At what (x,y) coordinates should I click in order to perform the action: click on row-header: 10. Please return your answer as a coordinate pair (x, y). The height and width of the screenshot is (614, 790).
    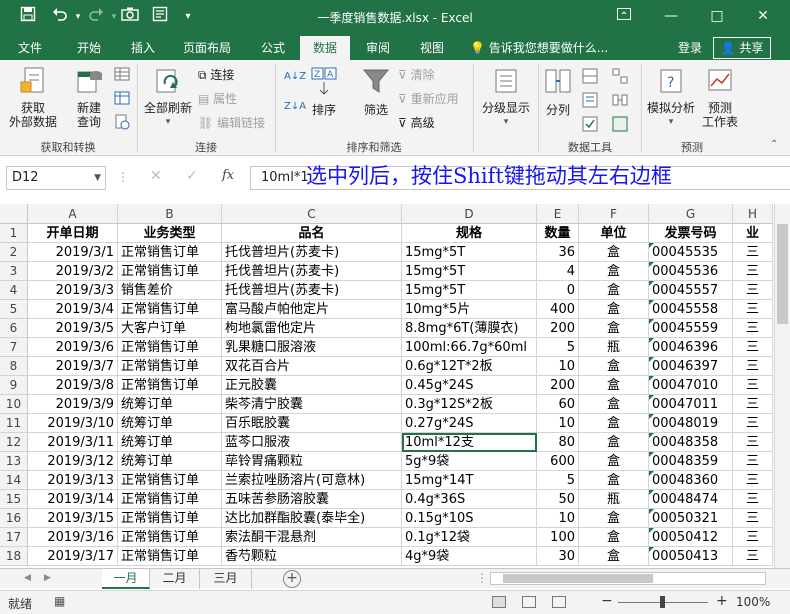
    Looking at the image, I should click on (14, 404).